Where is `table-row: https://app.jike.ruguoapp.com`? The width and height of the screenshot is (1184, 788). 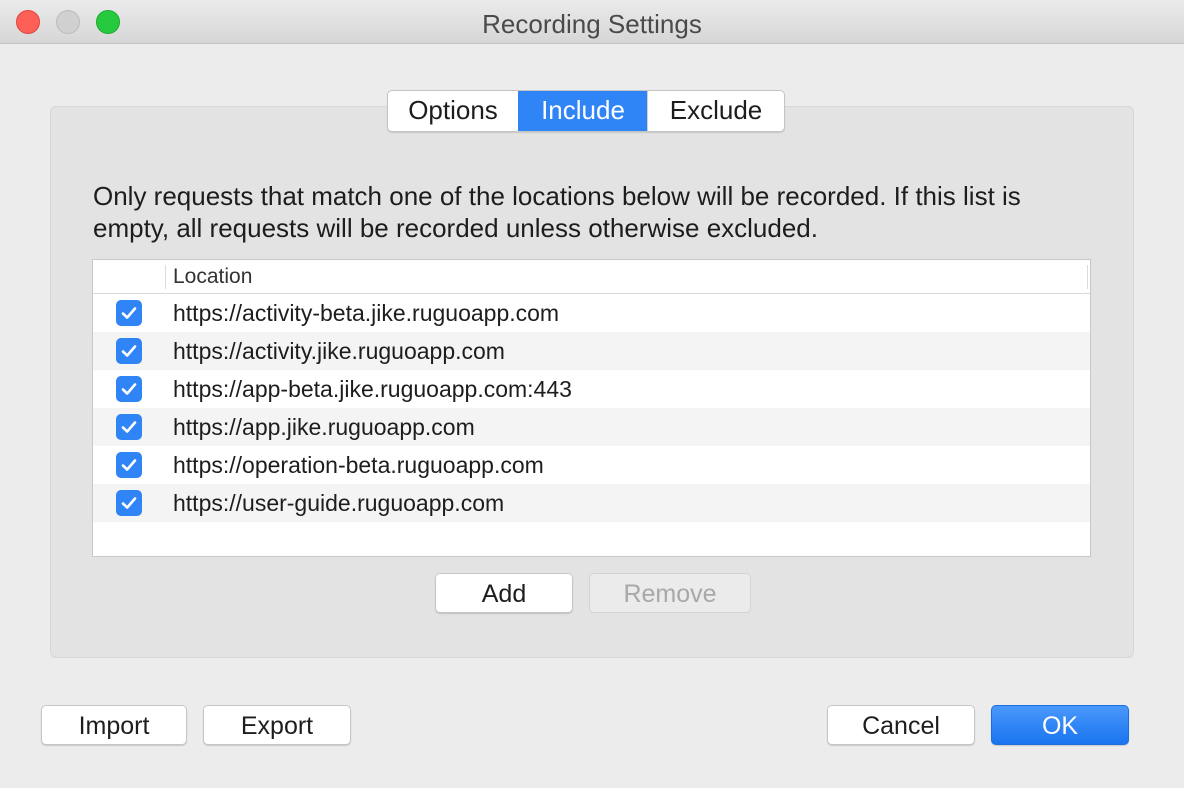
table-row: https://app.jike.ruguoapp.com is located at coordinates (591, 427).